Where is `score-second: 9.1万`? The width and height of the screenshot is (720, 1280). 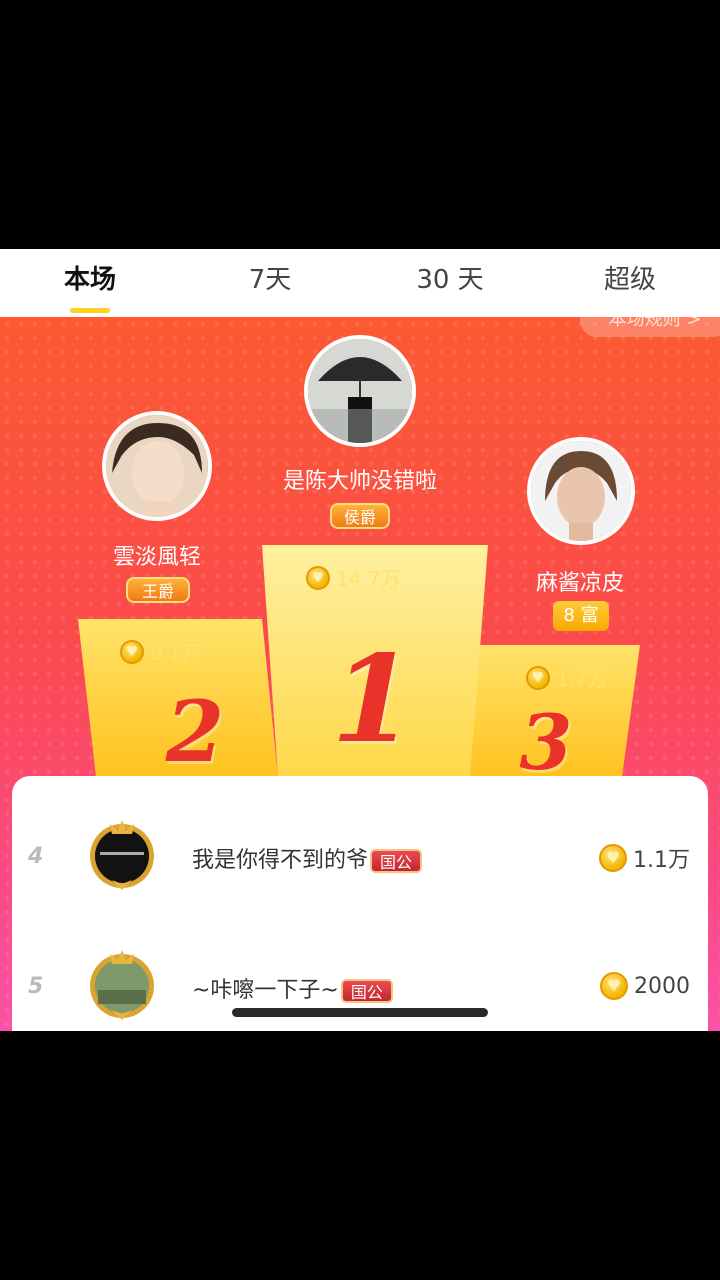 score-second: 9.1万 is located at coordinates (161, 651).